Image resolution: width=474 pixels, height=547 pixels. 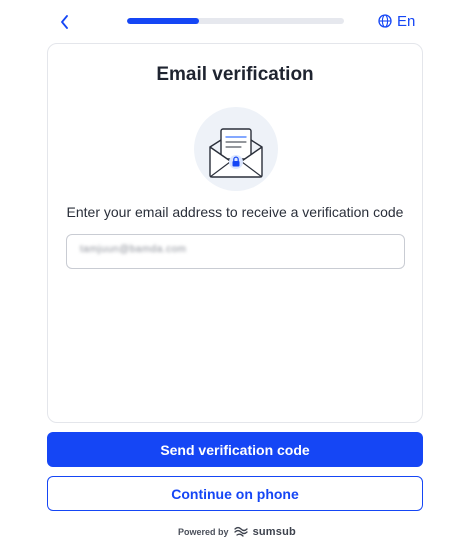 I want to click on powered-by-footer: Powered by sumsub, so click(x=237, y=532).